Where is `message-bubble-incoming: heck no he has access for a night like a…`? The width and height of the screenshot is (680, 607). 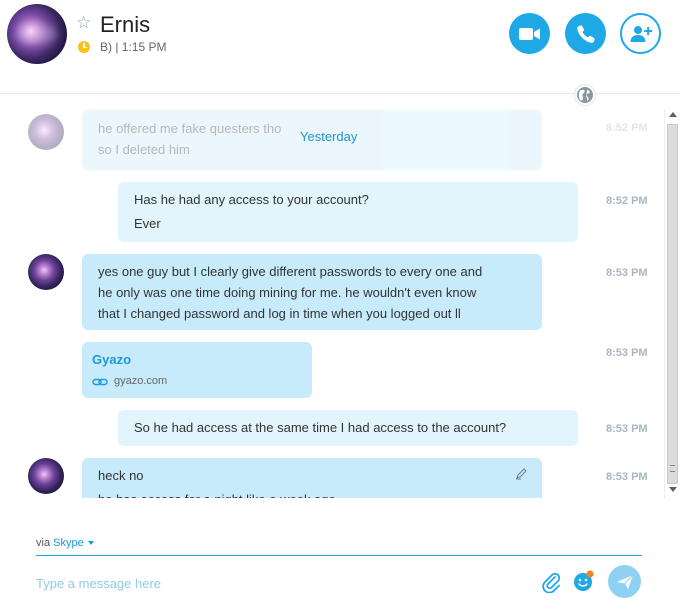
message-bubble-incoming: heck no he has access for a night like a… is located at coordinates (312, 478).